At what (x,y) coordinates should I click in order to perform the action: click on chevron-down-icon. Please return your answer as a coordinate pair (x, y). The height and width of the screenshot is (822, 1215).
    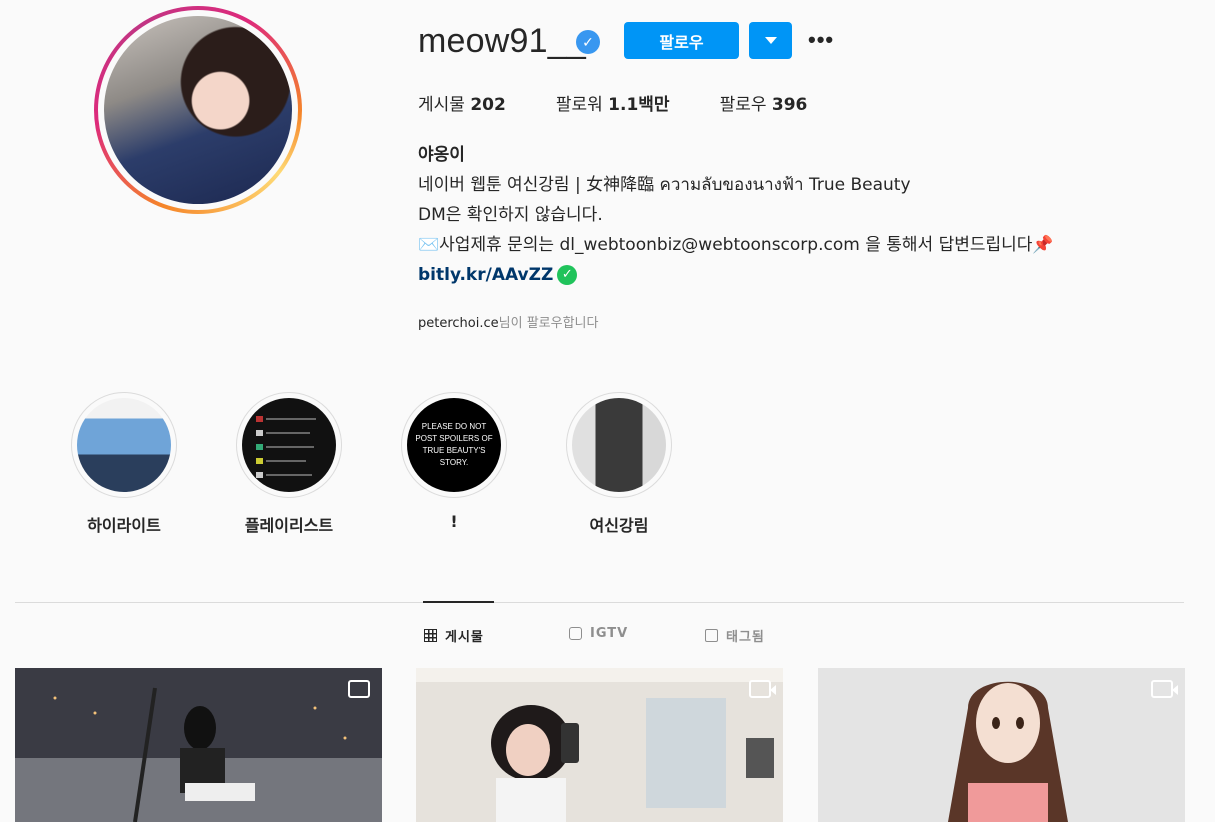
    Looking at the image, I should click on (771, 40).